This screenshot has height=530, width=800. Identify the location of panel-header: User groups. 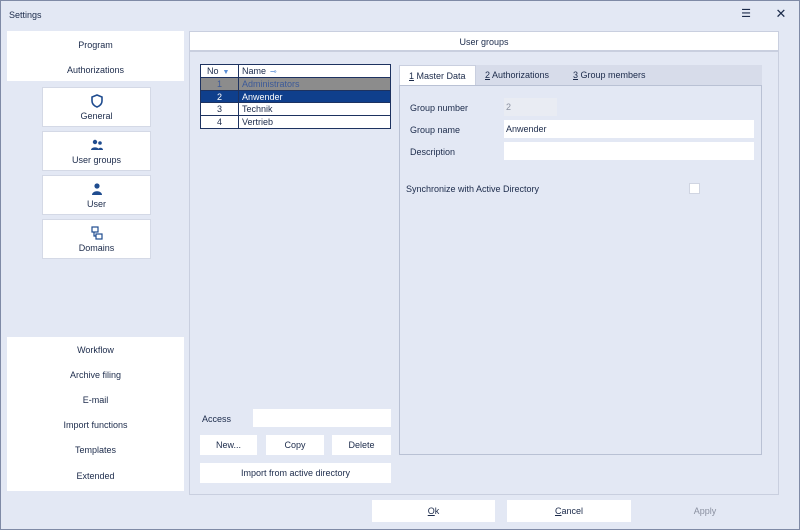
(484, 42).